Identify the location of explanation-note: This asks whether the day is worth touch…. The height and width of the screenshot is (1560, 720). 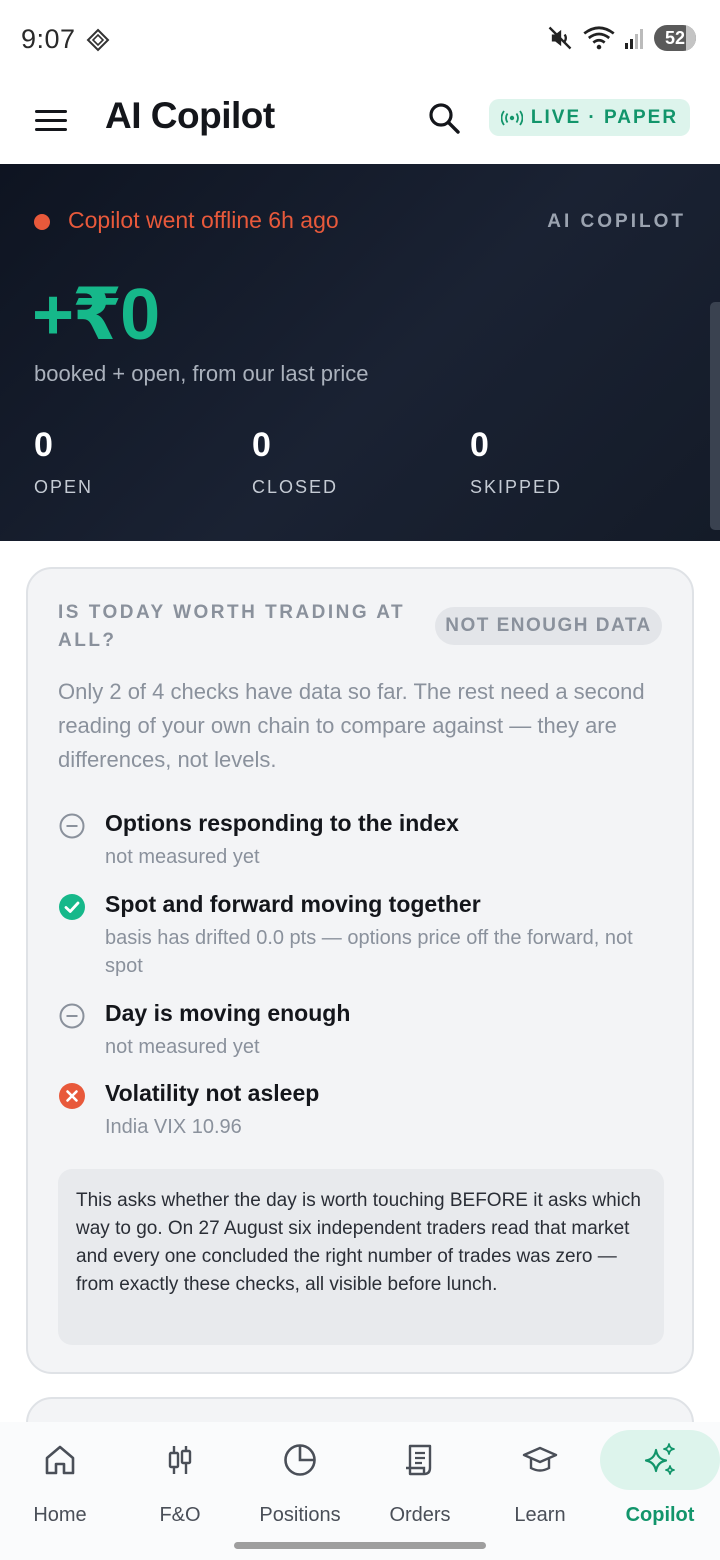
(361, 1257).